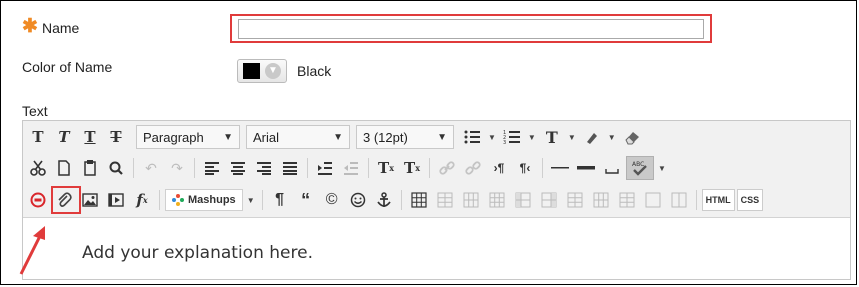 The height and width of the screenshot is (287, 859). I want to click on spellcheck-icon: ABC, so click(640, 168).